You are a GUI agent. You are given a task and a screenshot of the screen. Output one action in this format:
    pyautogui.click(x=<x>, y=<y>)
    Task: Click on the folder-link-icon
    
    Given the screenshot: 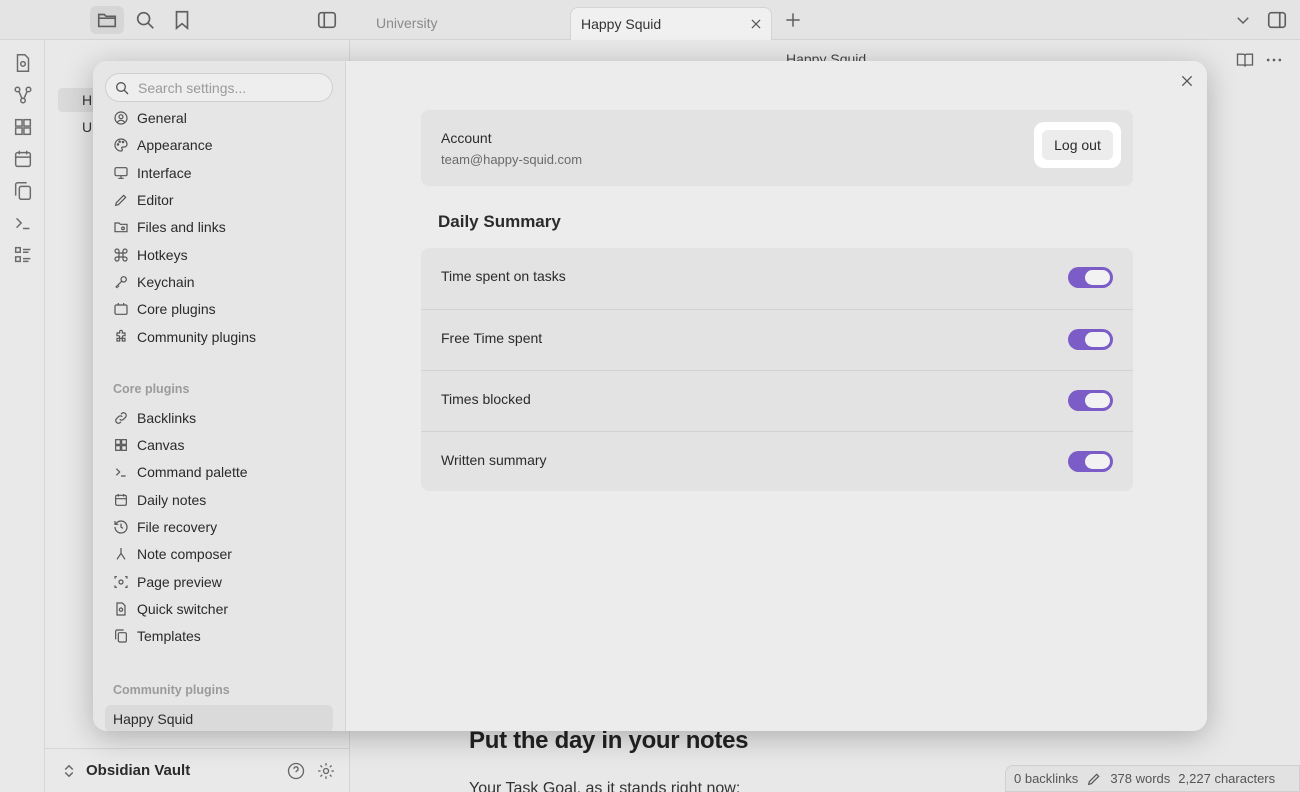 What is the action you would take?
    pyautogui.click(x=121, y=227)
    